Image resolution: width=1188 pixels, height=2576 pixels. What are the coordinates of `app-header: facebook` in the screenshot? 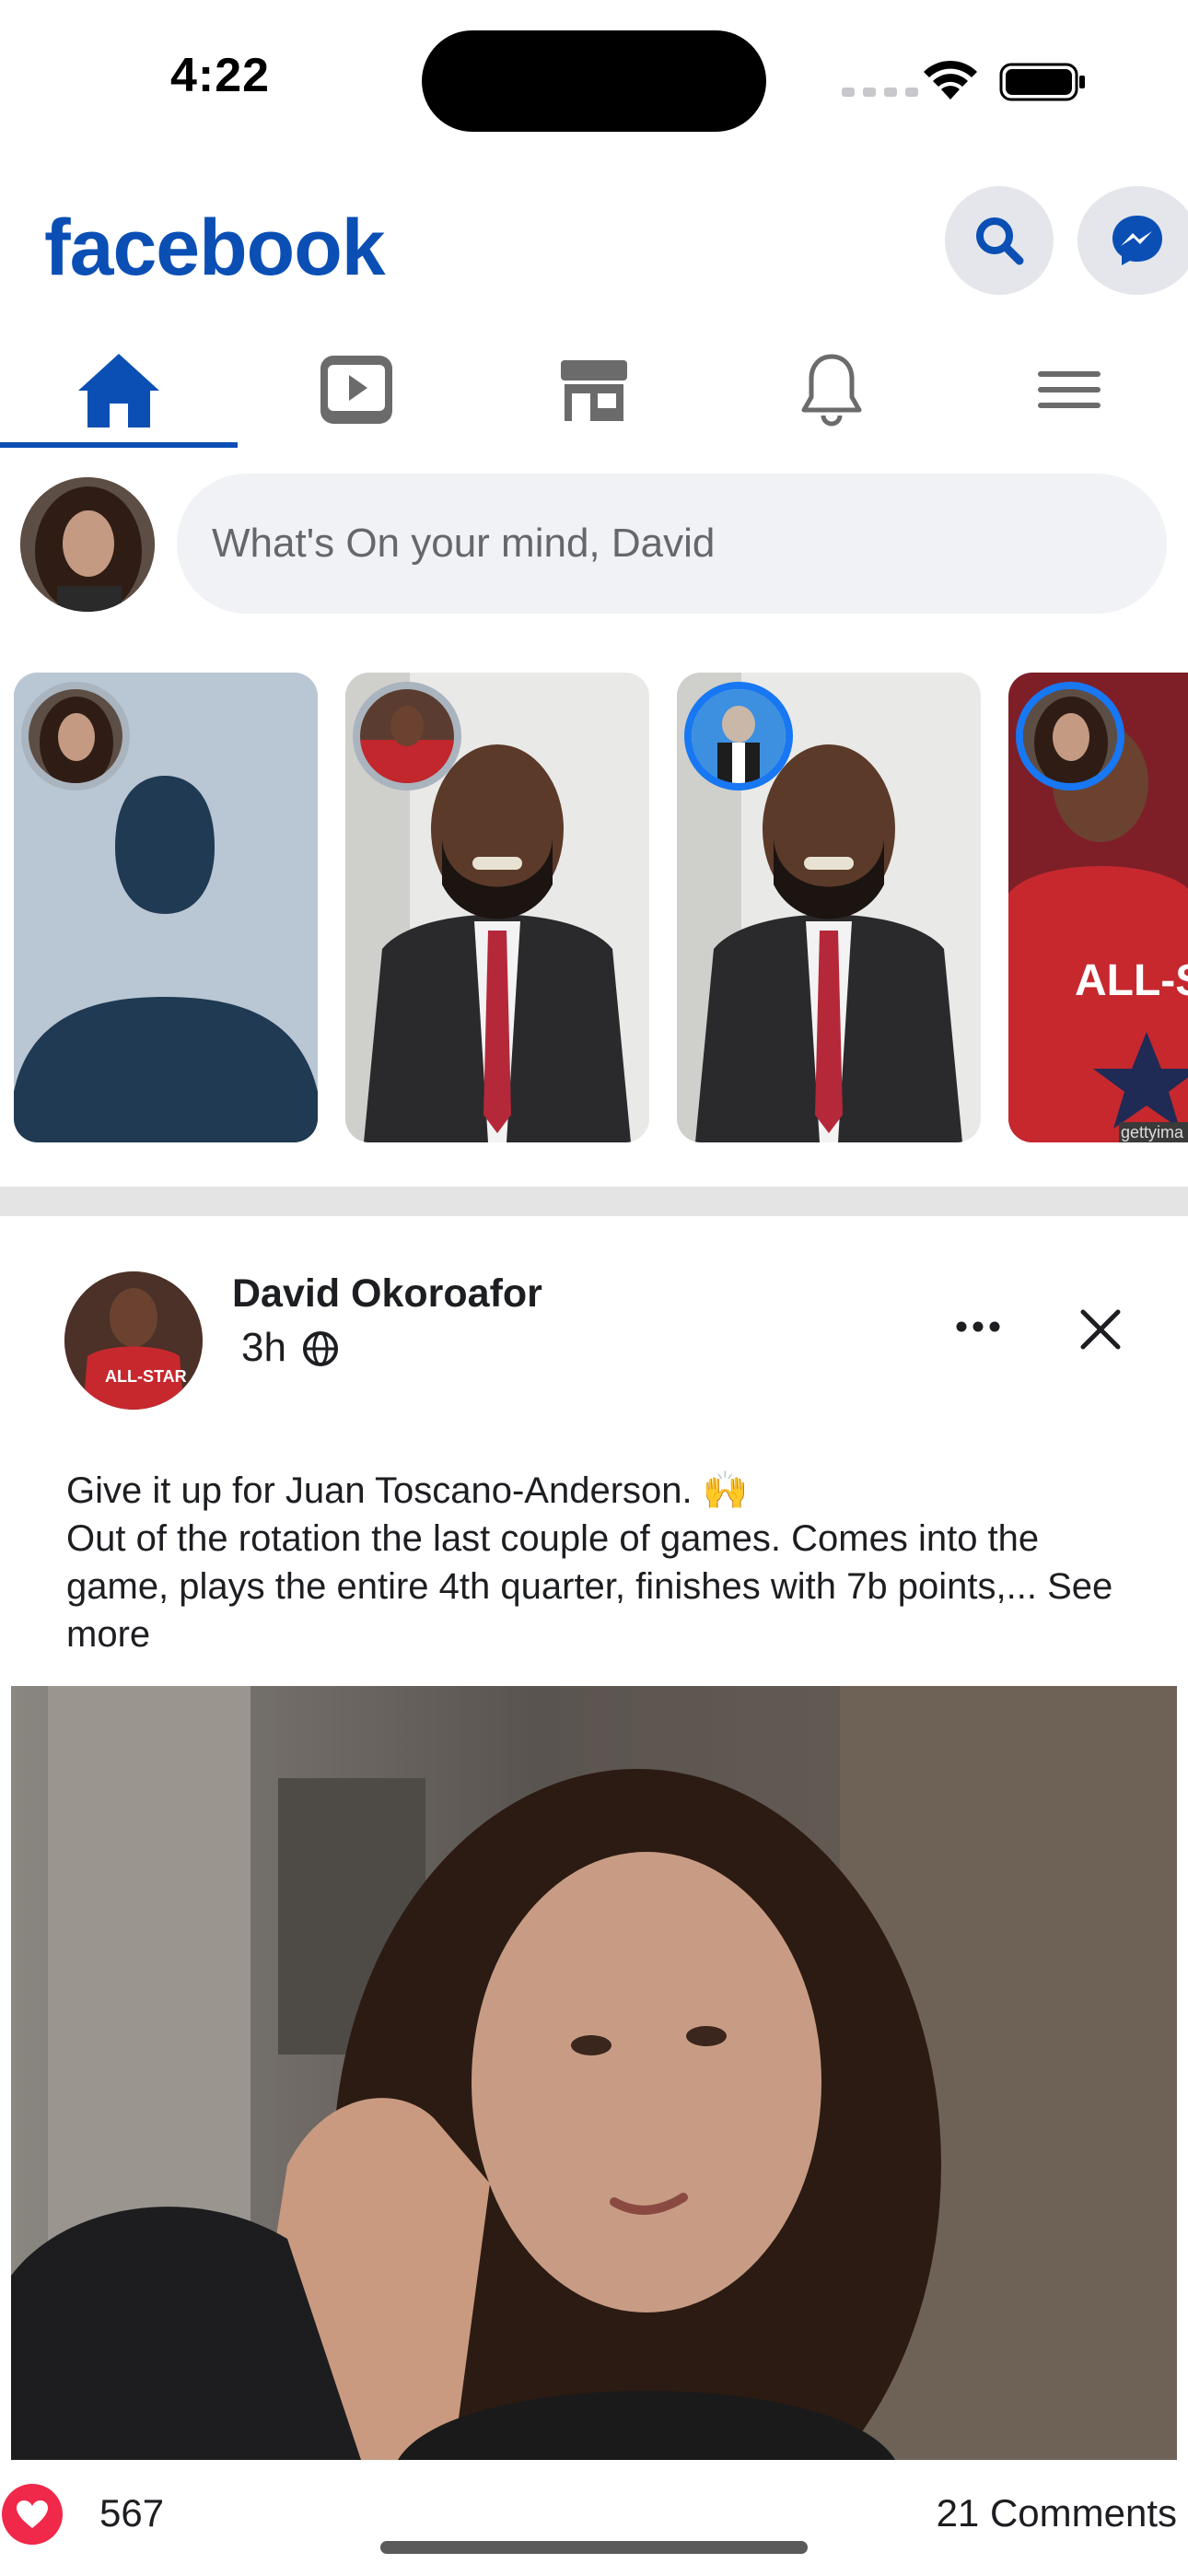 It's located at (594, 244).